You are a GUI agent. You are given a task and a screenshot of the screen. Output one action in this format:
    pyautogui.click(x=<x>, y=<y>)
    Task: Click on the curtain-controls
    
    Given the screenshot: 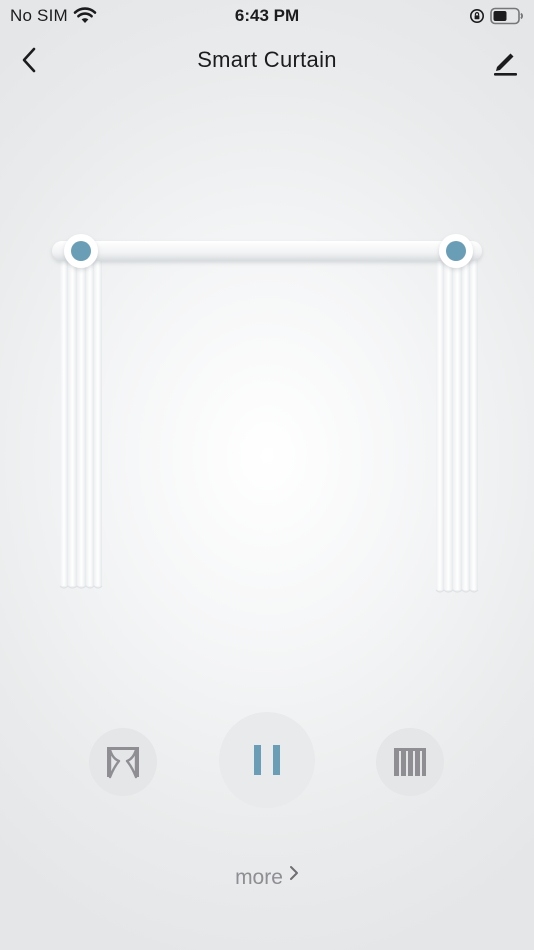 What is the action you would take?
    pyautogui.click(x=267, y=762)
    